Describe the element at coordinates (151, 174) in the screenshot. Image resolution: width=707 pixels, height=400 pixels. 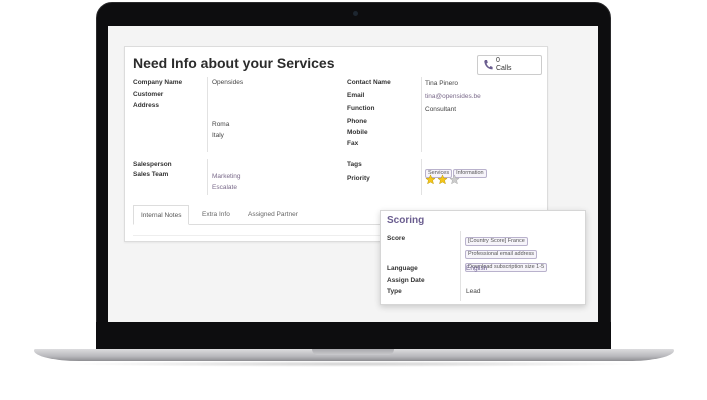
I see `sales-team-label: Sales Team` at that location.